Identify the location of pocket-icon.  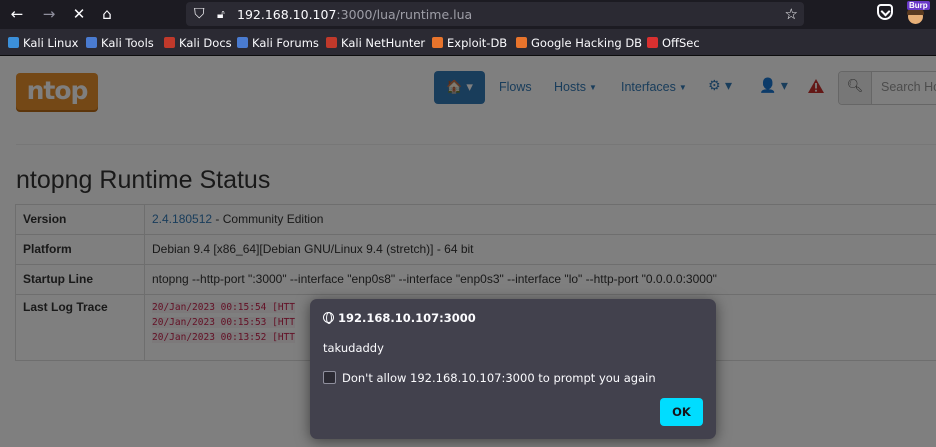
(885, 12).